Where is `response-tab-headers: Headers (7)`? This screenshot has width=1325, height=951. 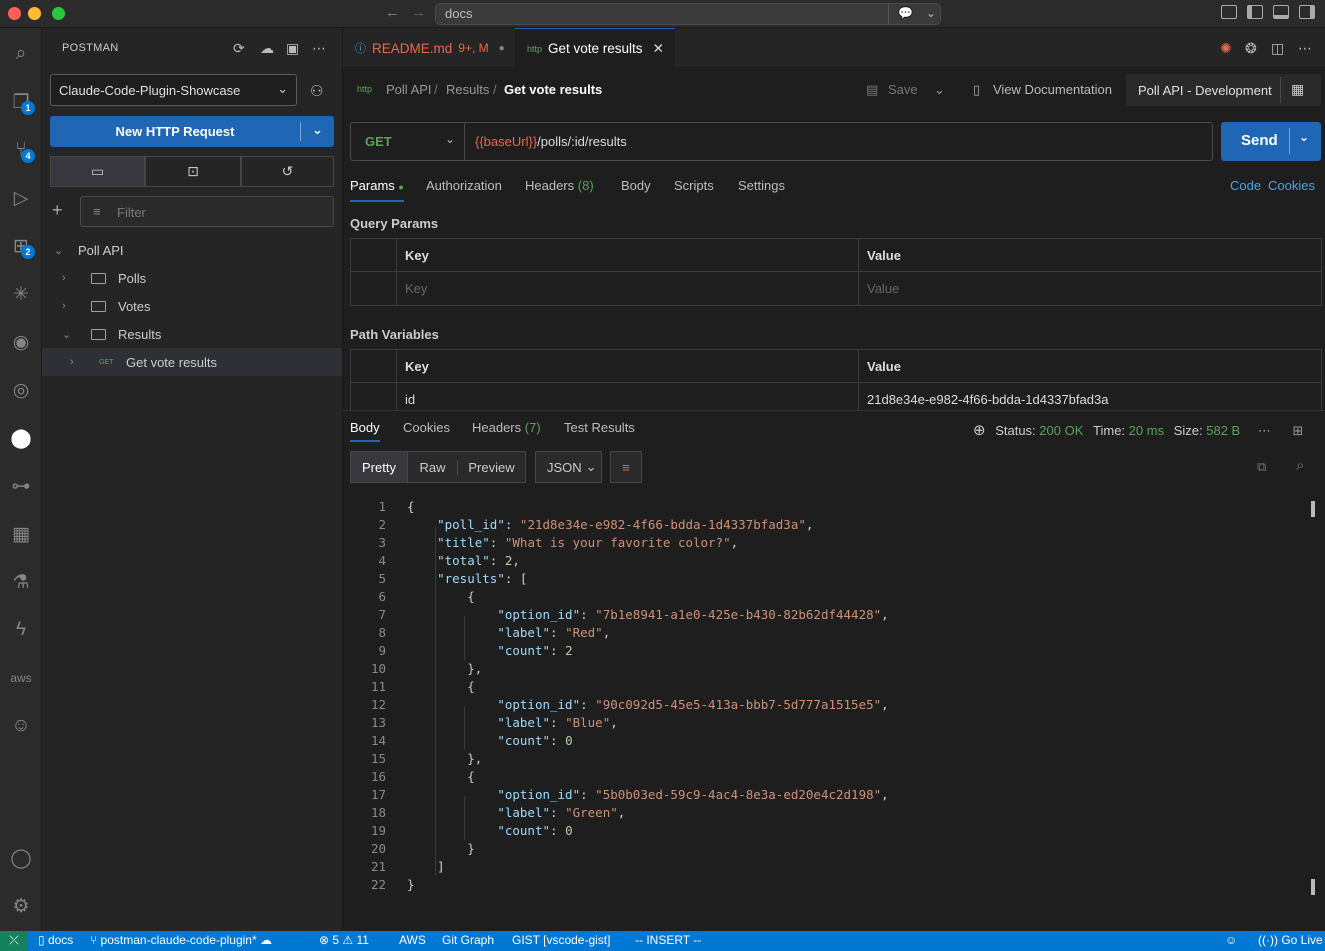 response-tab-headers: Headers (7) is located at coordinates (506, 427).